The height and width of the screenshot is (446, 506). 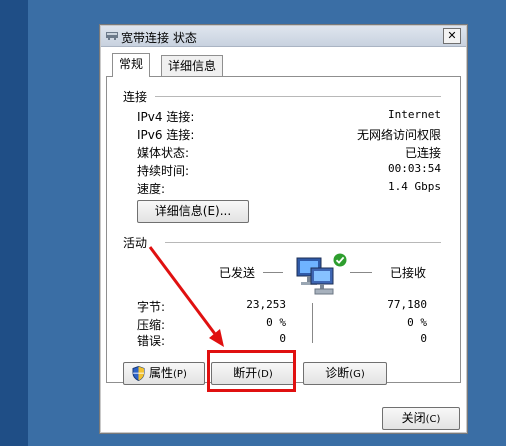 What do you see at coordinates (163, 153) in the screenshot?
I see `media-state-label: 媒体状态:` at bounding box center [163, 153].